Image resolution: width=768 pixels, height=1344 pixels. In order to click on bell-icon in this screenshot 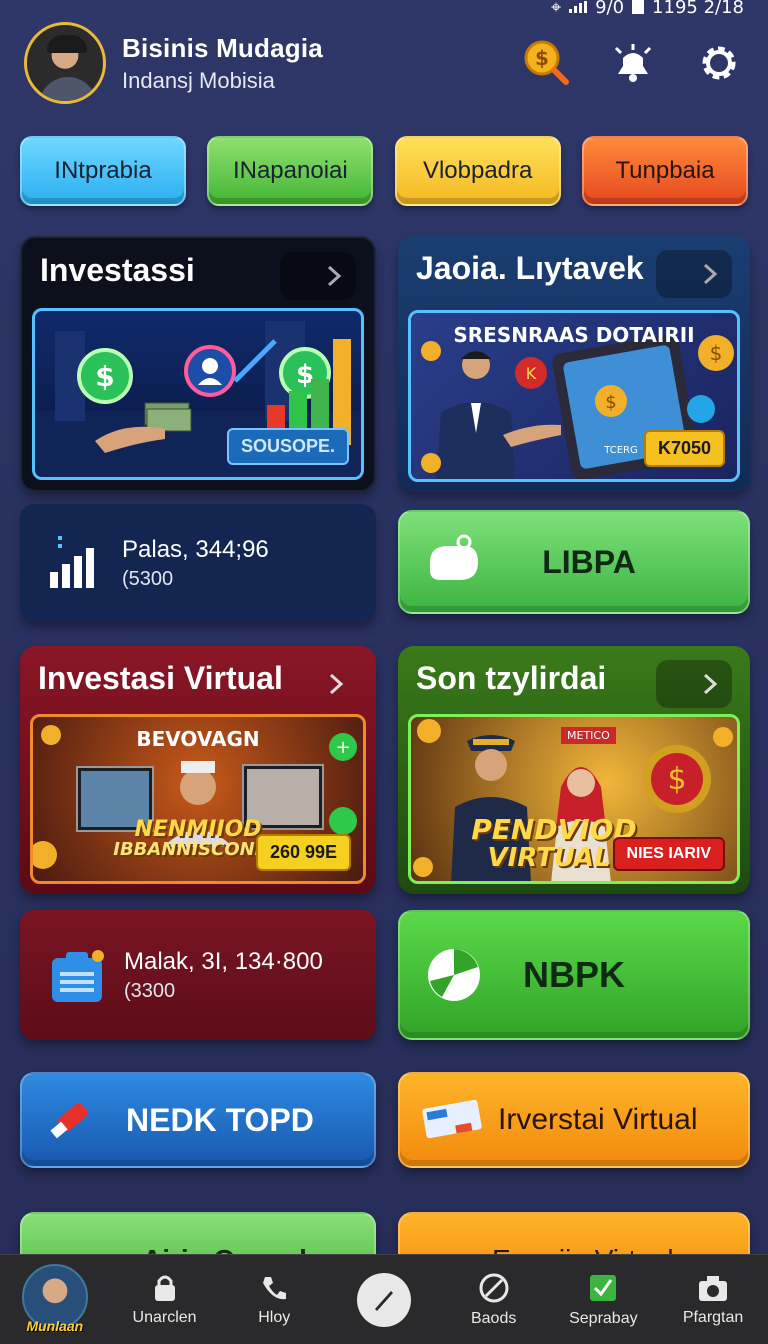, I will do `click(633, 63)`.